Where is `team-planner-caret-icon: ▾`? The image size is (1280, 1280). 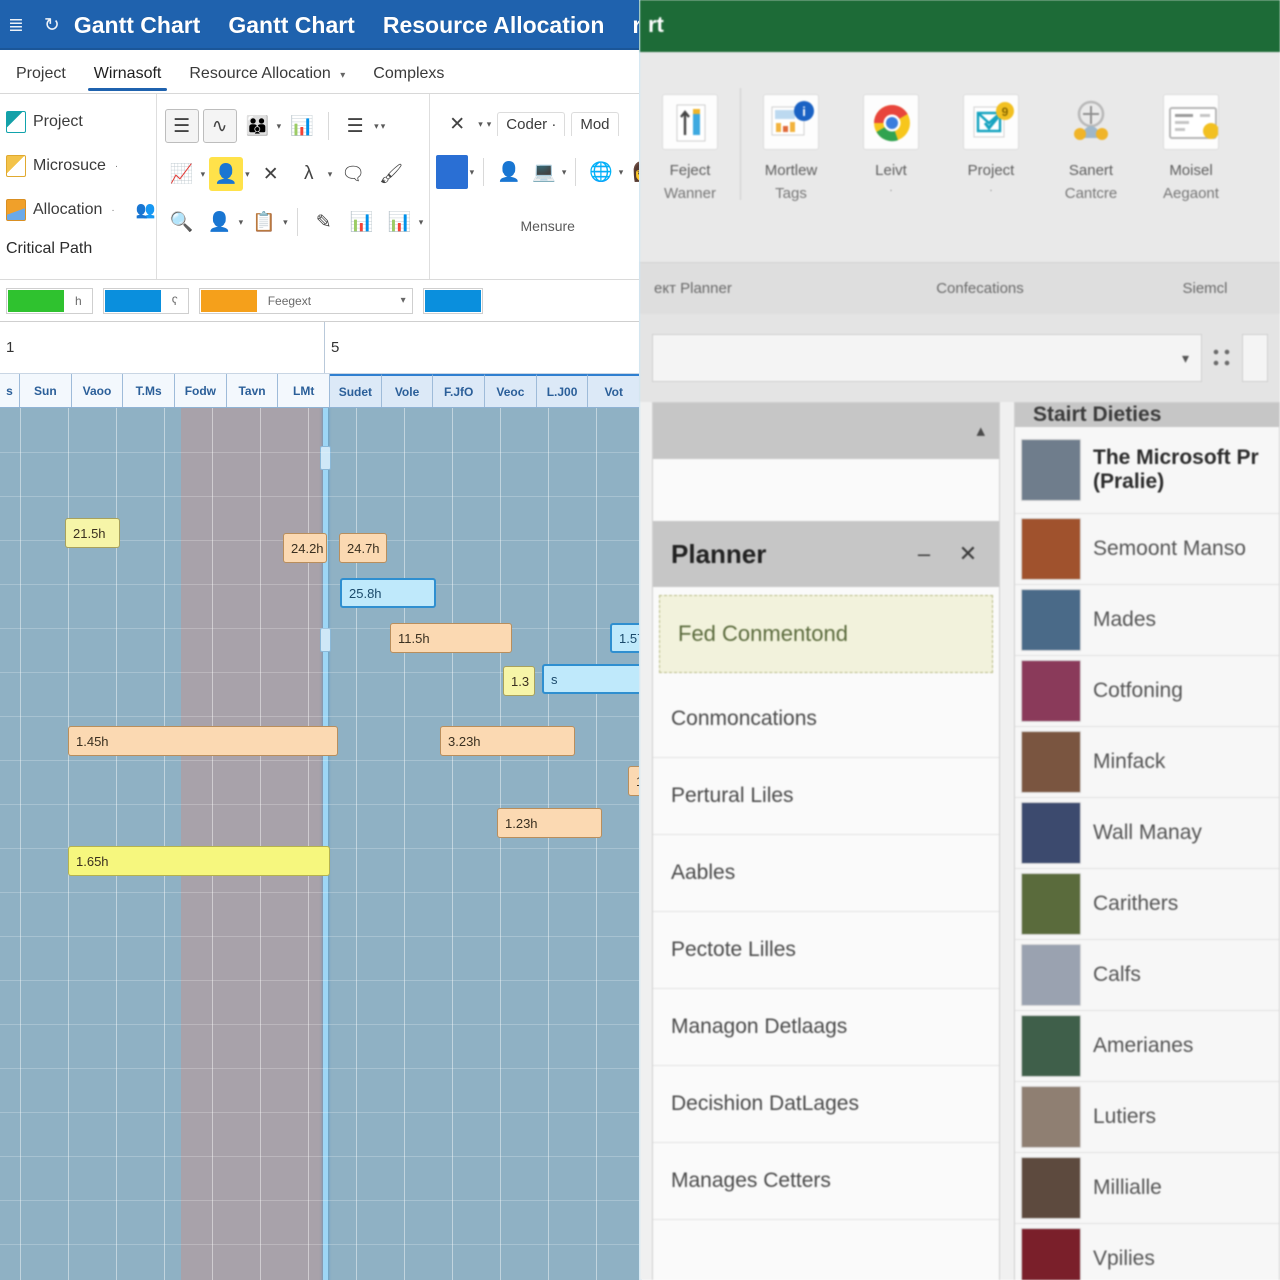
team-planner-caret-icon: ▾ is located at coordinates (279, 126).